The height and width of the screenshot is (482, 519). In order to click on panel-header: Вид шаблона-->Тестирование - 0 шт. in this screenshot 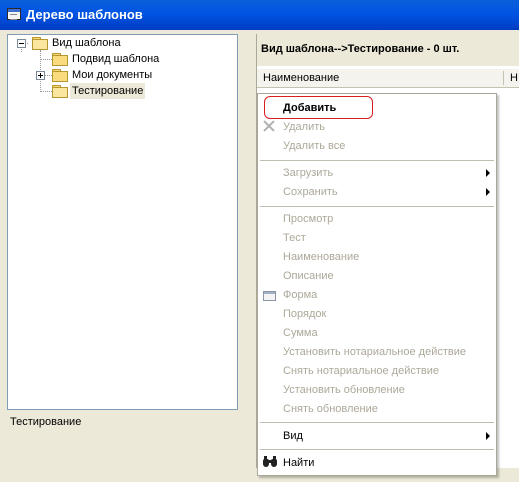, I will do `click(388, 50)`.